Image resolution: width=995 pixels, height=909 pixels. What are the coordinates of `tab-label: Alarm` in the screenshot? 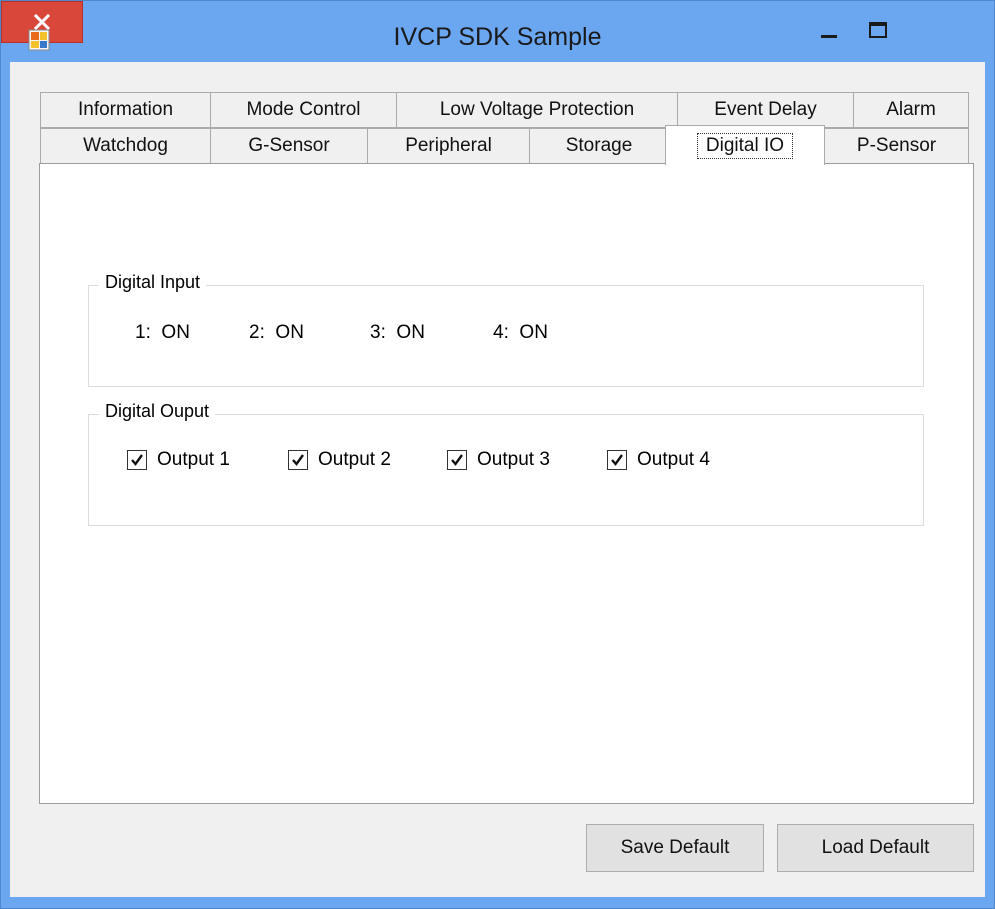 It's located at (911, 109).